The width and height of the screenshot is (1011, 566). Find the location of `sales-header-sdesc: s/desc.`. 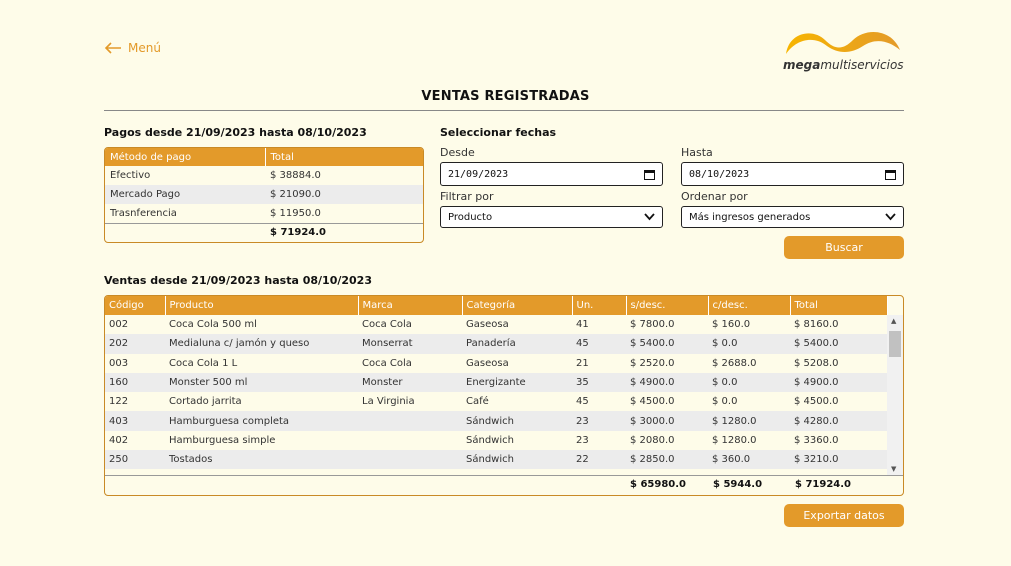

sales-header-sdesc: s/desc. is located at coordinates (667, 305).